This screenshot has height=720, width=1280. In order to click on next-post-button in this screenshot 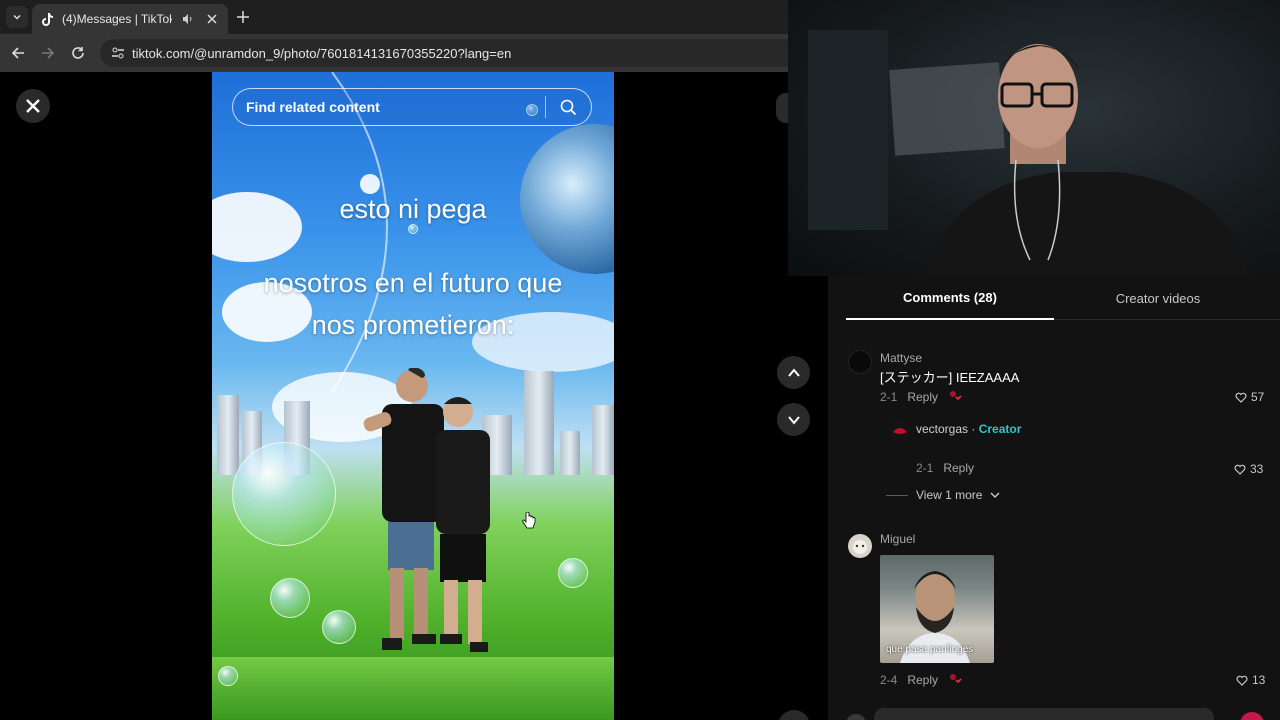, I will do `click(793, 419)`.